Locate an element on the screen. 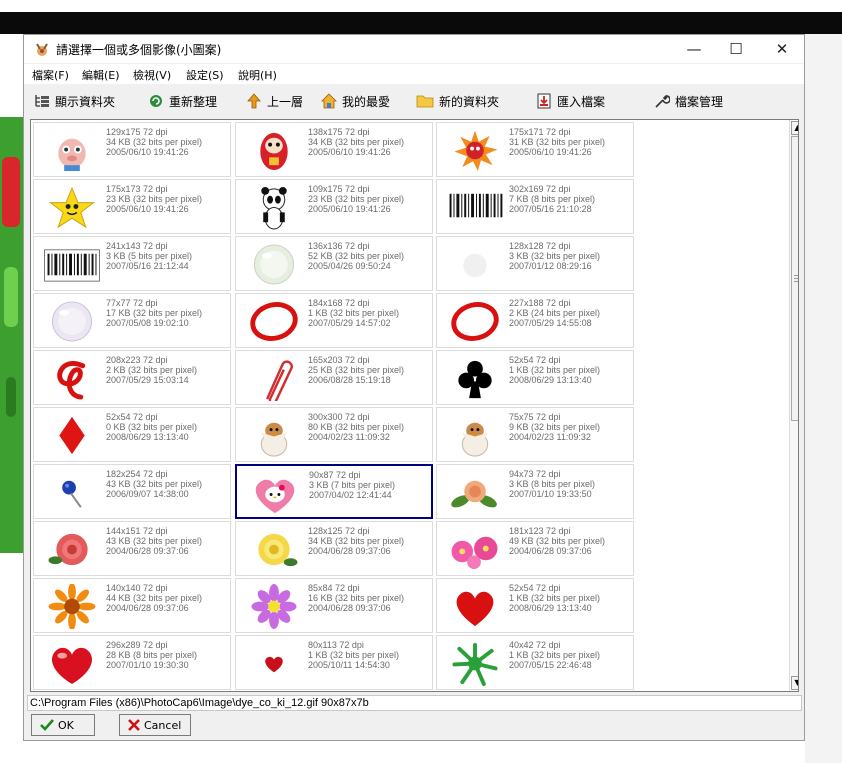  menu-edit: 編輯(E) is located at coordinates (101, 75).